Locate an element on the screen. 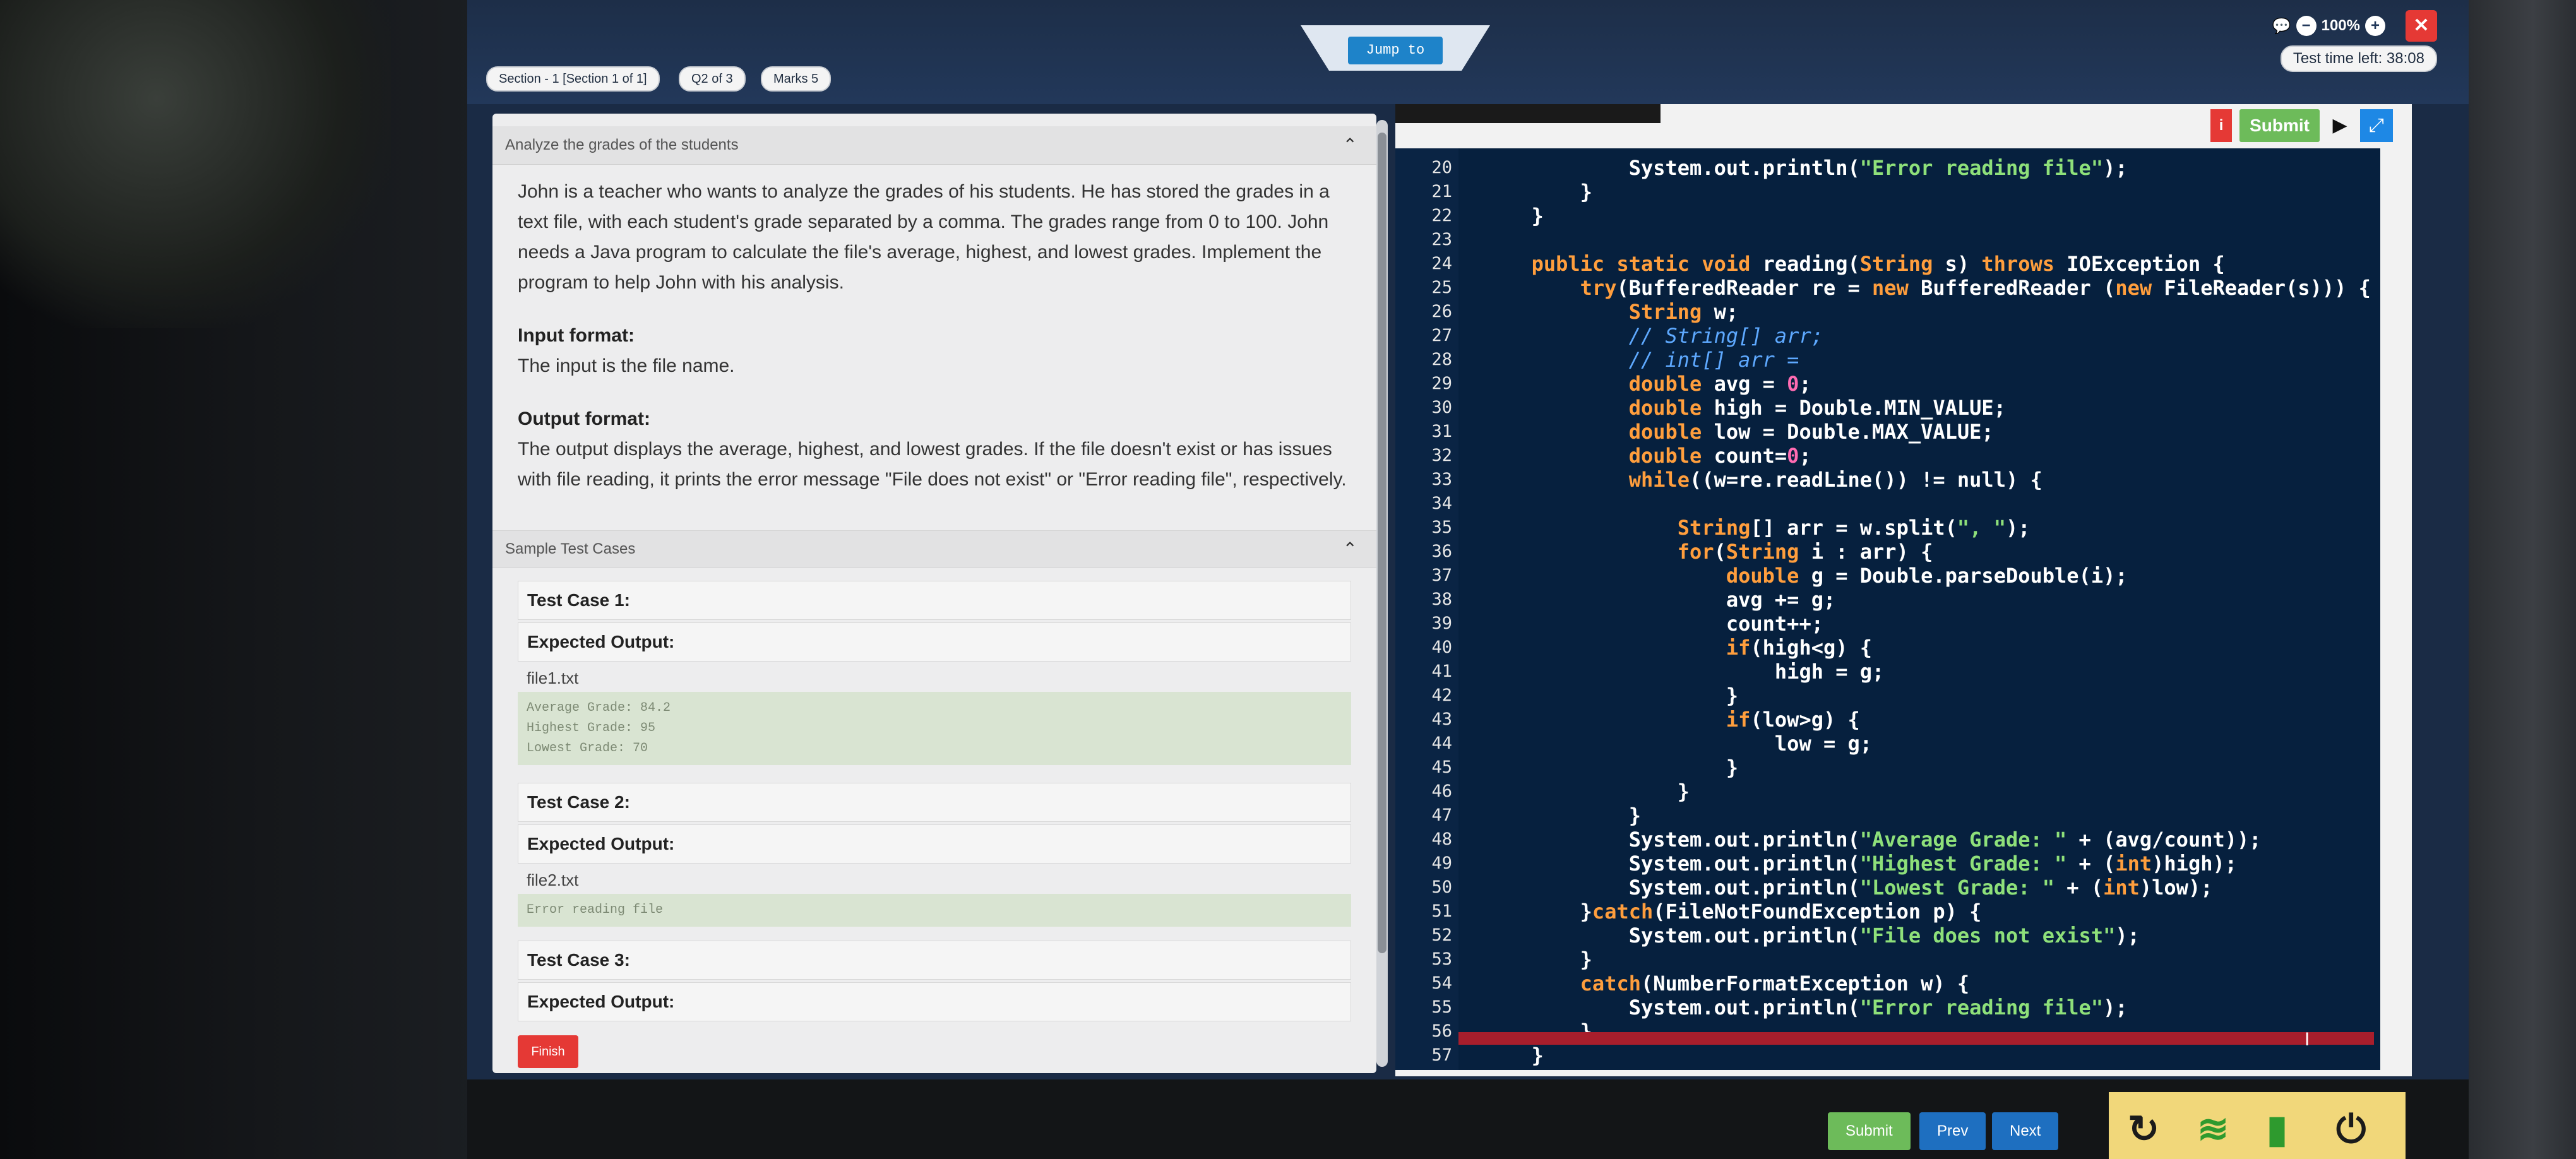 Image resolution: width=2576 pixels, height=1159 pixels. power-icon: ⏻ is located at coordinates (2351, 1129).